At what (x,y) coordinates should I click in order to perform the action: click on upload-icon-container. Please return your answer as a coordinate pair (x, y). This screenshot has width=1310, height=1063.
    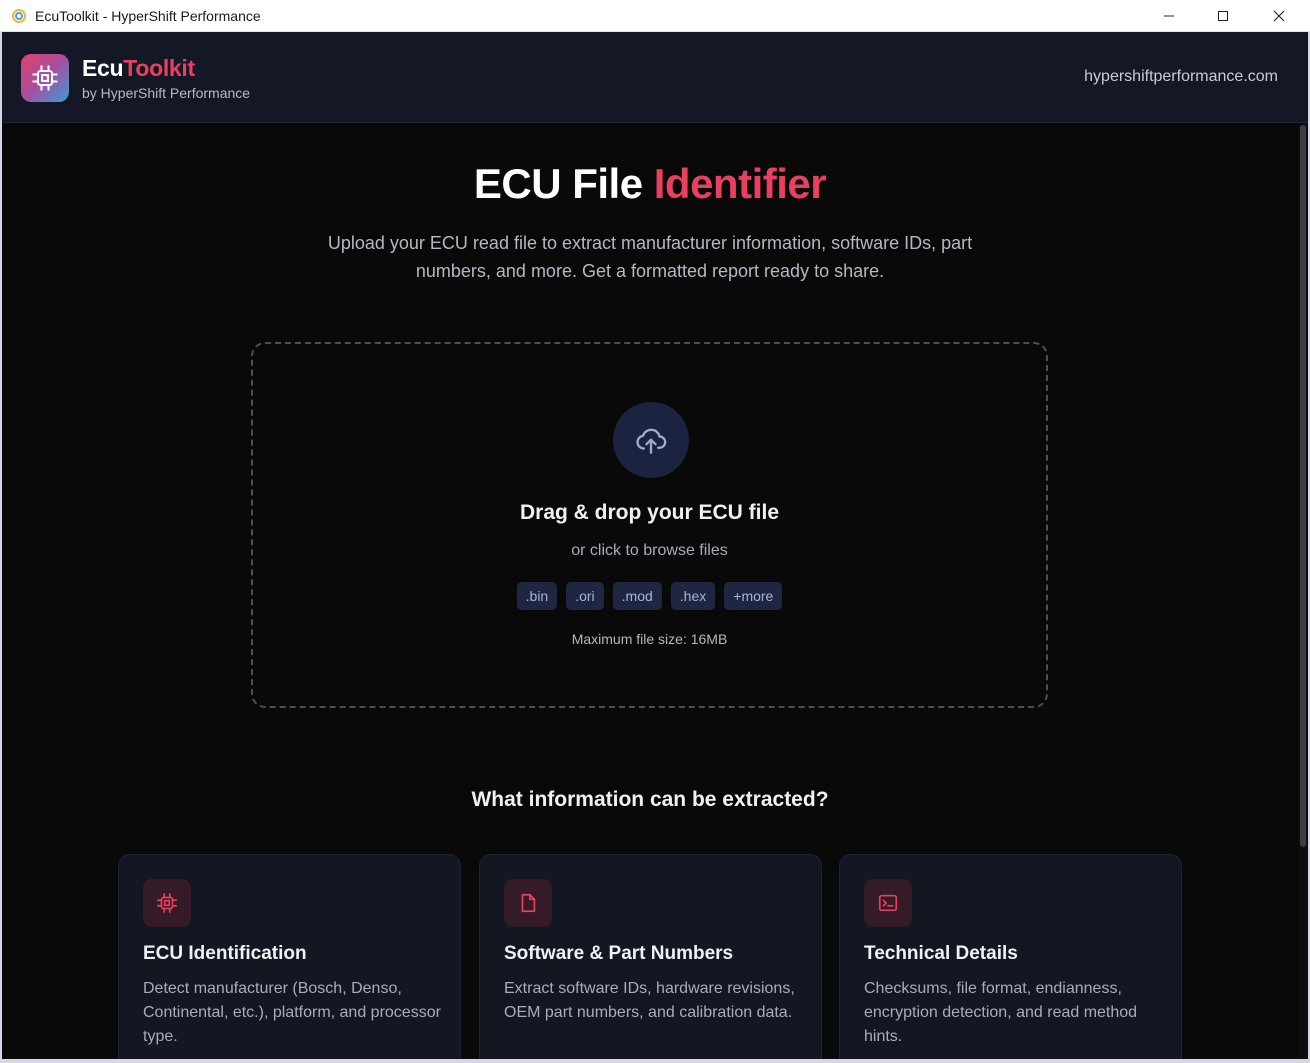
    Looking at the image, I should click on (651, 440).